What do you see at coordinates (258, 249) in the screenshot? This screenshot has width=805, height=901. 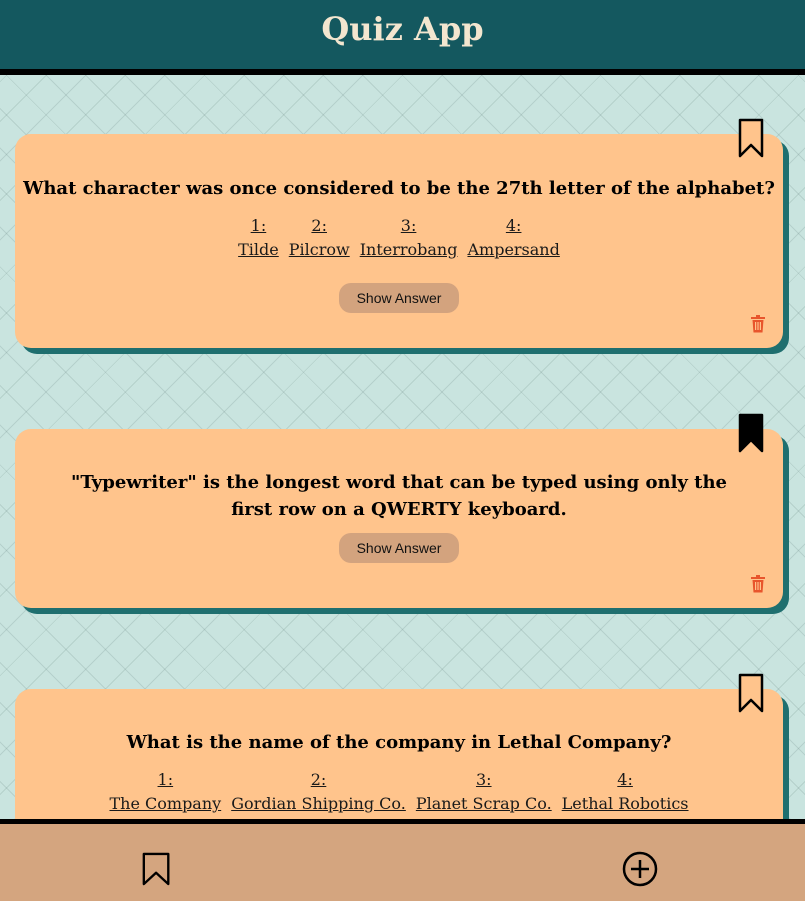 I see `answer-text: Tilde` at bounding box center [258, 249].